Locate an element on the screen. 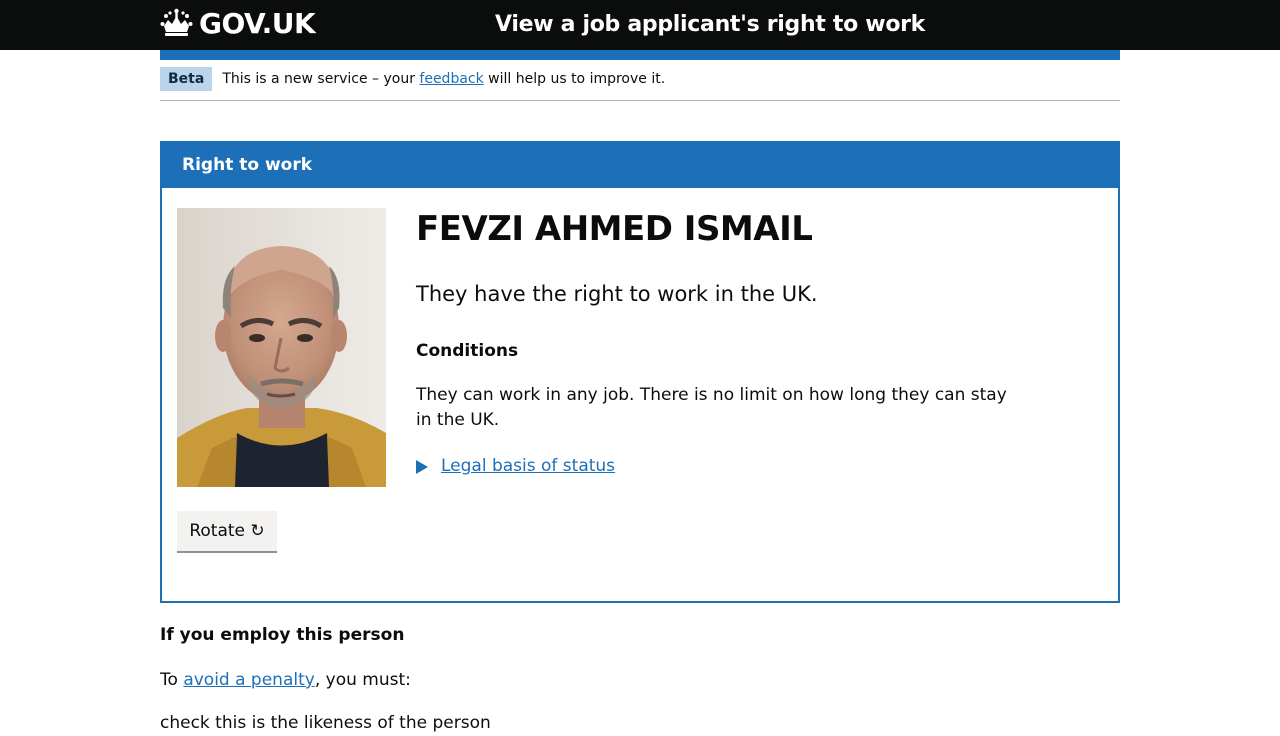  beta-tag: Beta is located at coordinates (186, 79).